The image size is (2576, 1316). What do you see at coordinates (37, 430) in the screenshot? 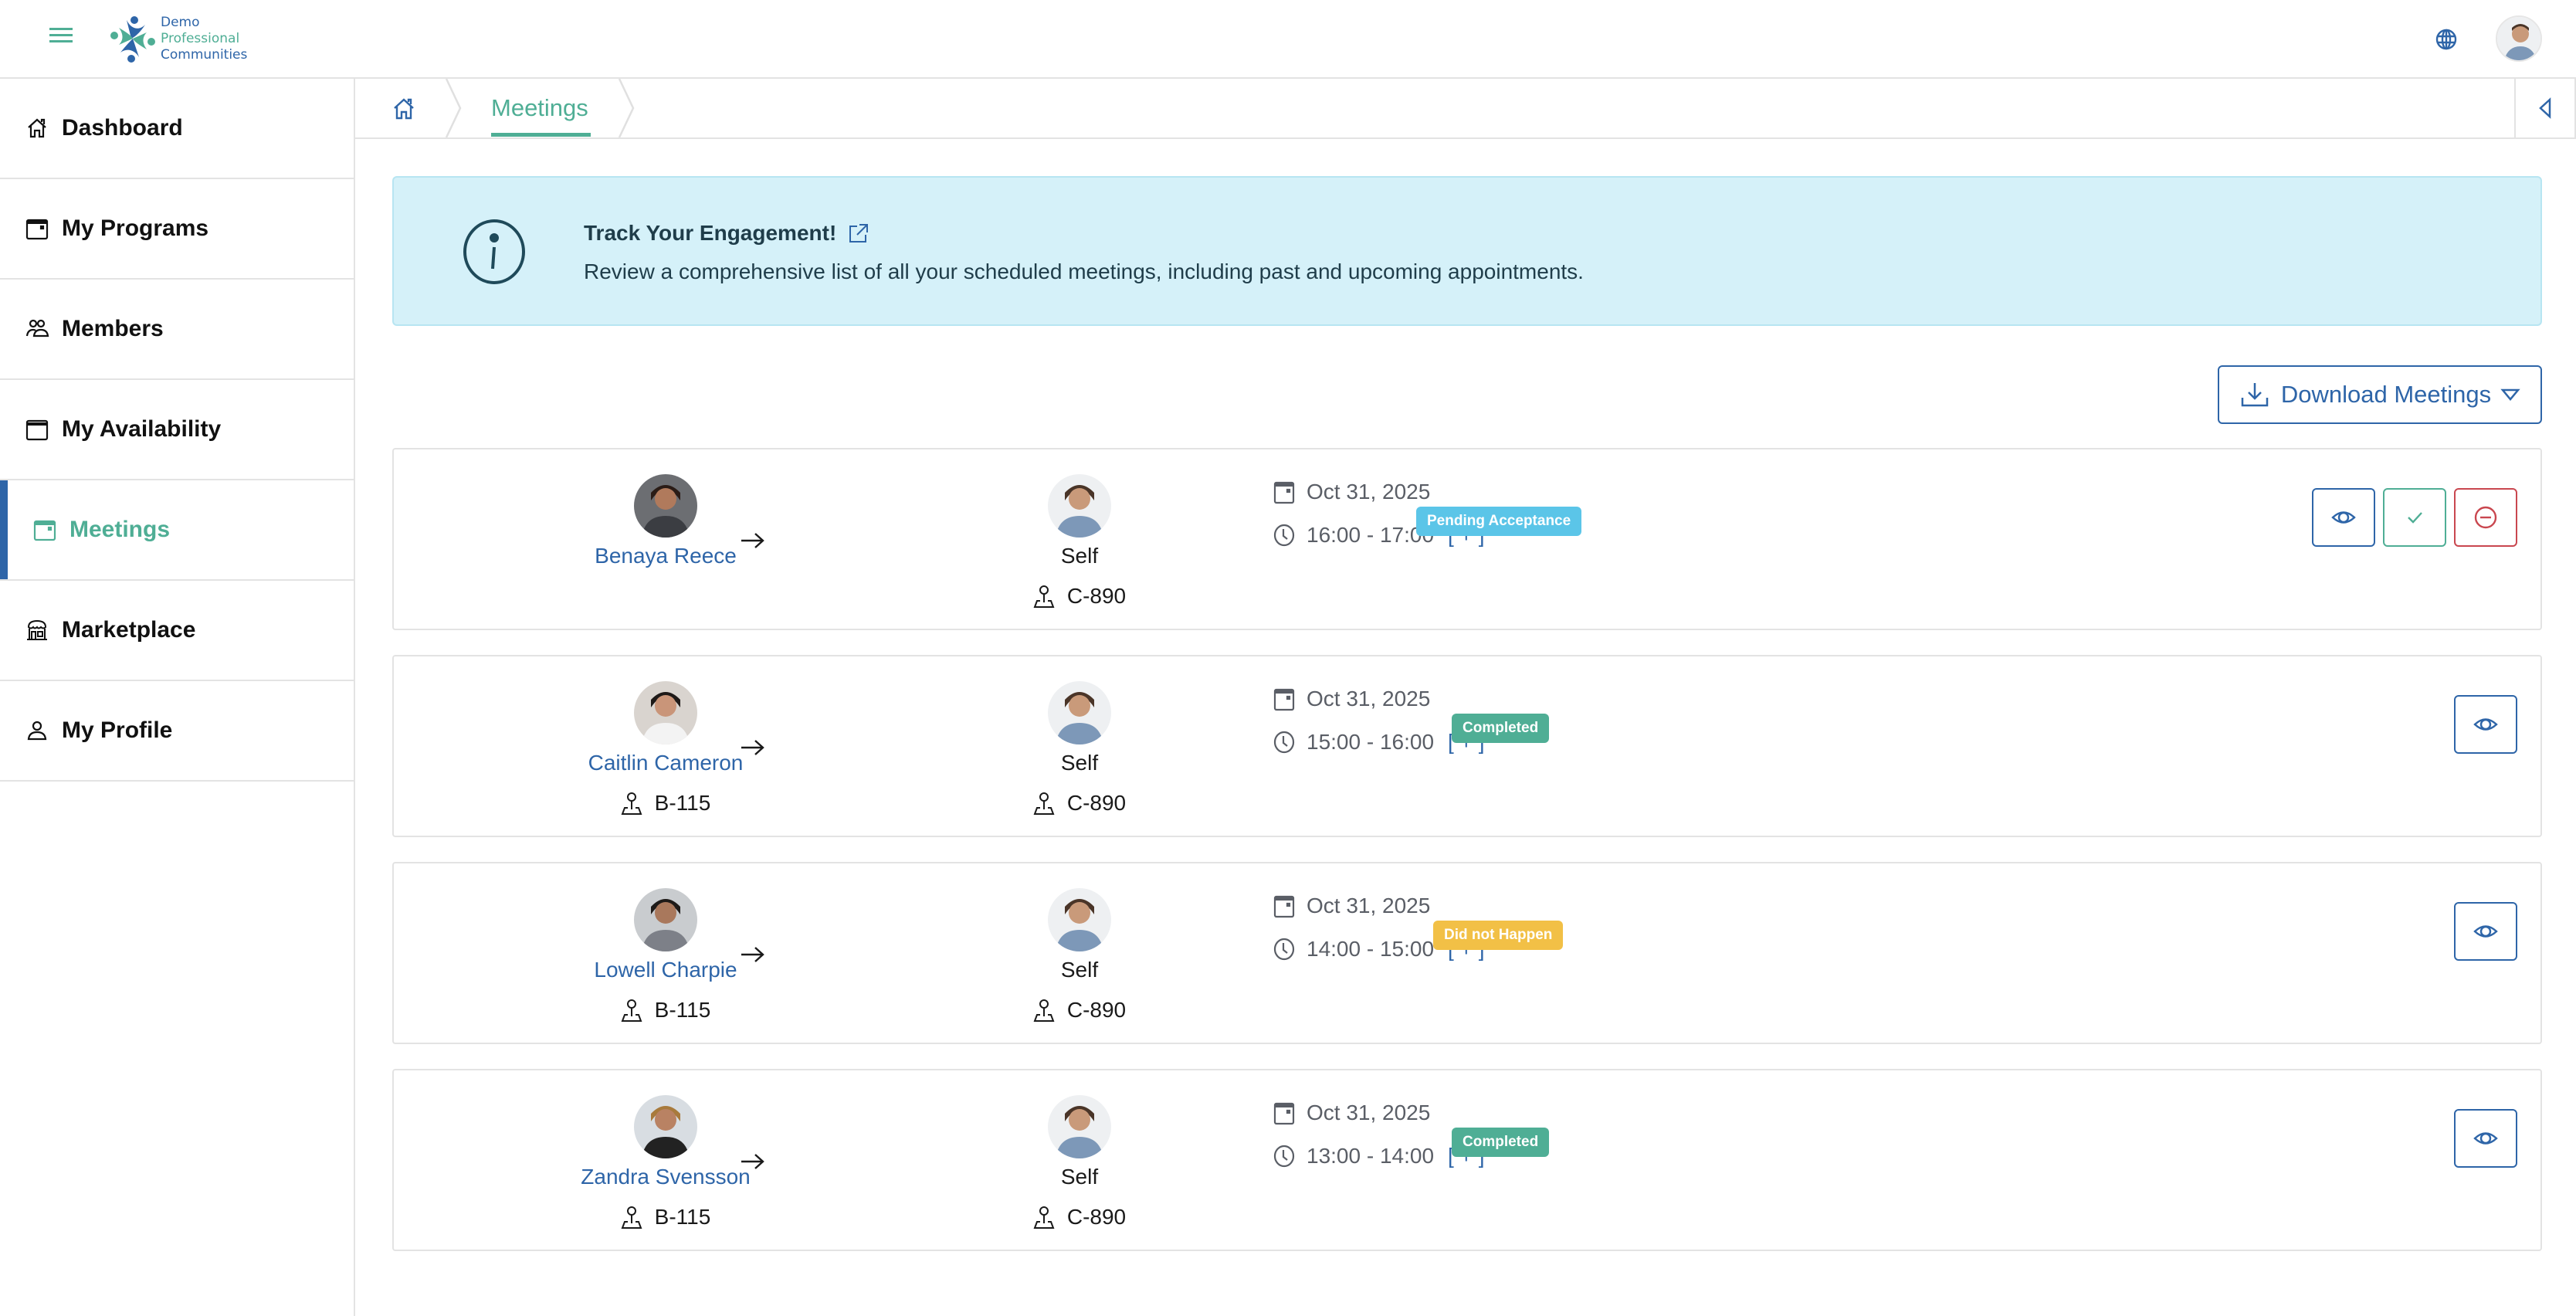
I see `calendar-blank-icon` at bounding box center [37, 430].